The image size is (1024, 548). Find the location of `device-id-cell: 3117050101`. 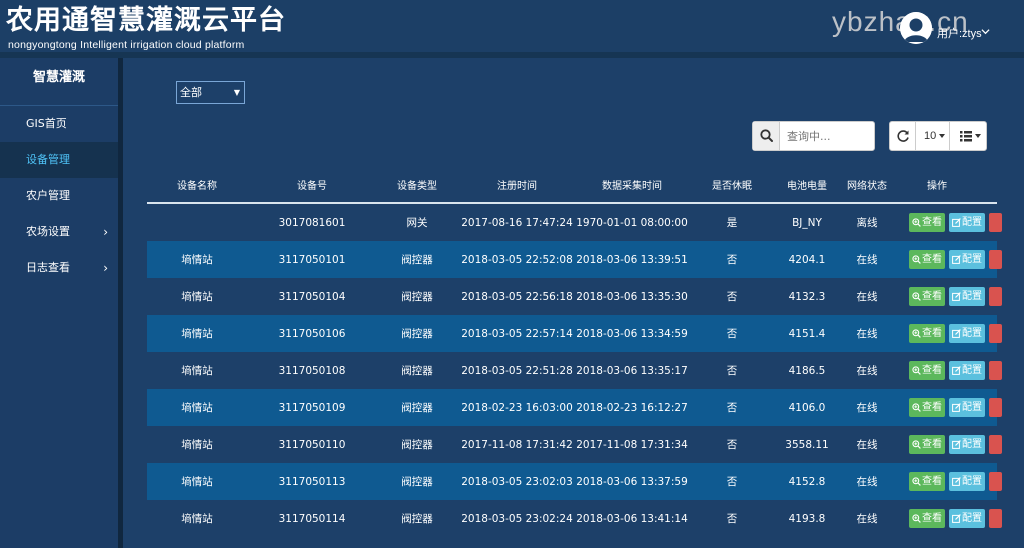

device-id-cell: 3117050101 is located at coordinates (312, 259).